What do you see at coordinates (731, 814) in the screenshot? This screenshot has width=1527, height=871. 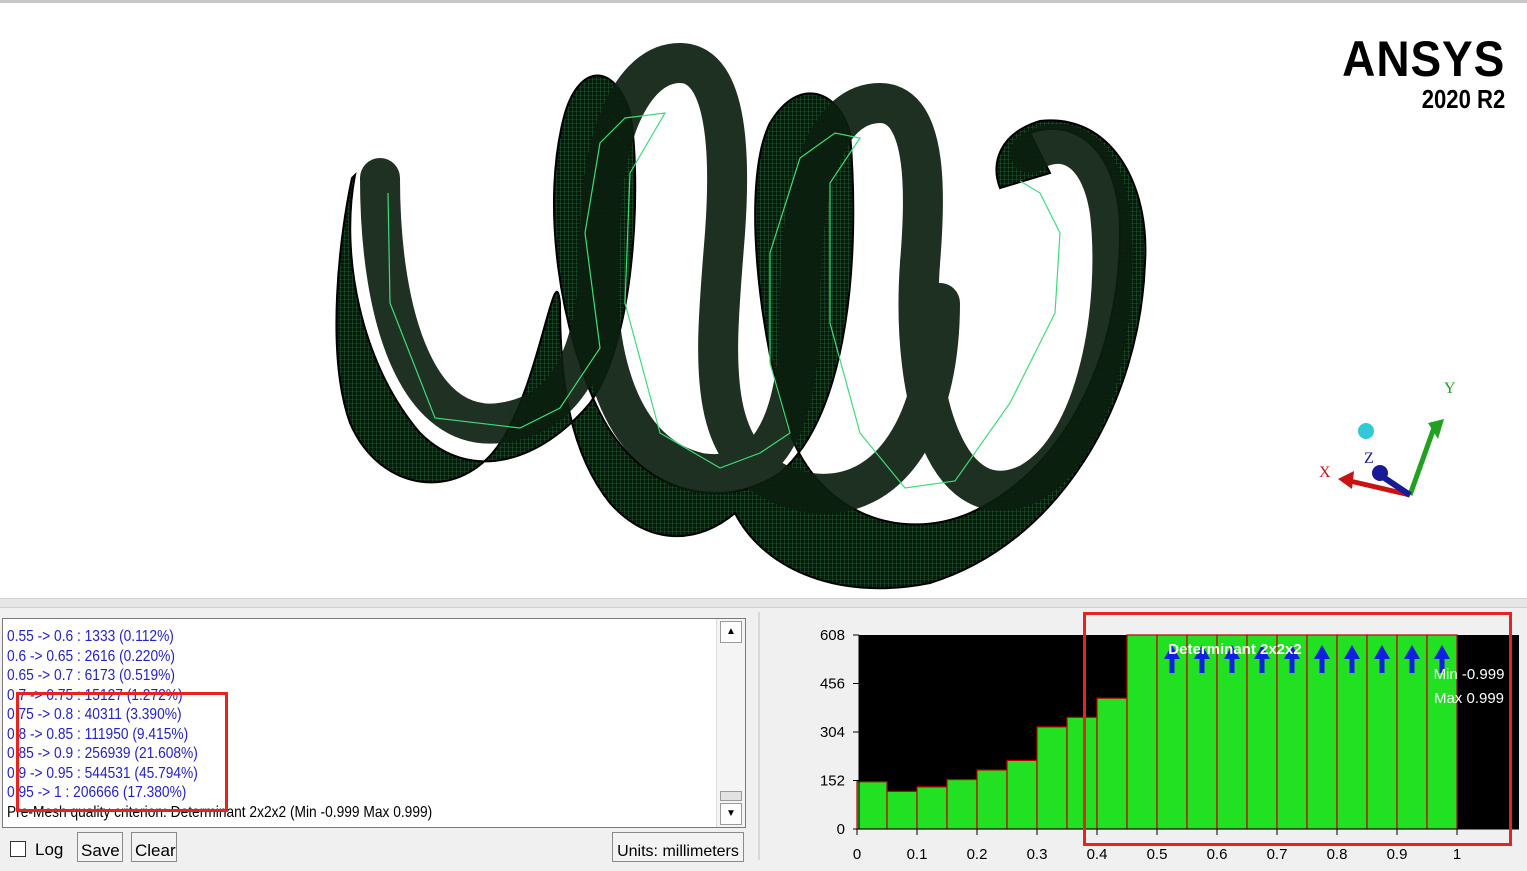 I see `scroll-down-icon: ▼` at bounding box center [731, 814].